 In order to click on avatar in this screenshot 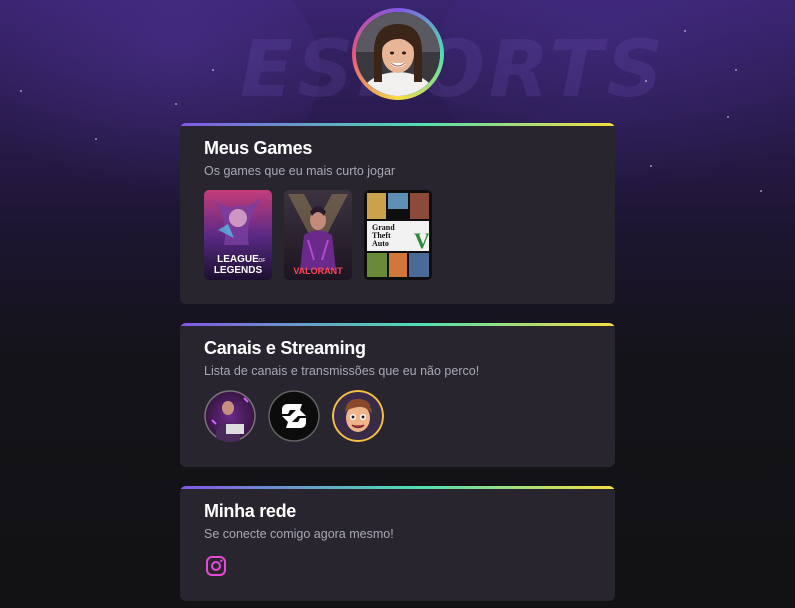, I will do `click(398, 54)`.